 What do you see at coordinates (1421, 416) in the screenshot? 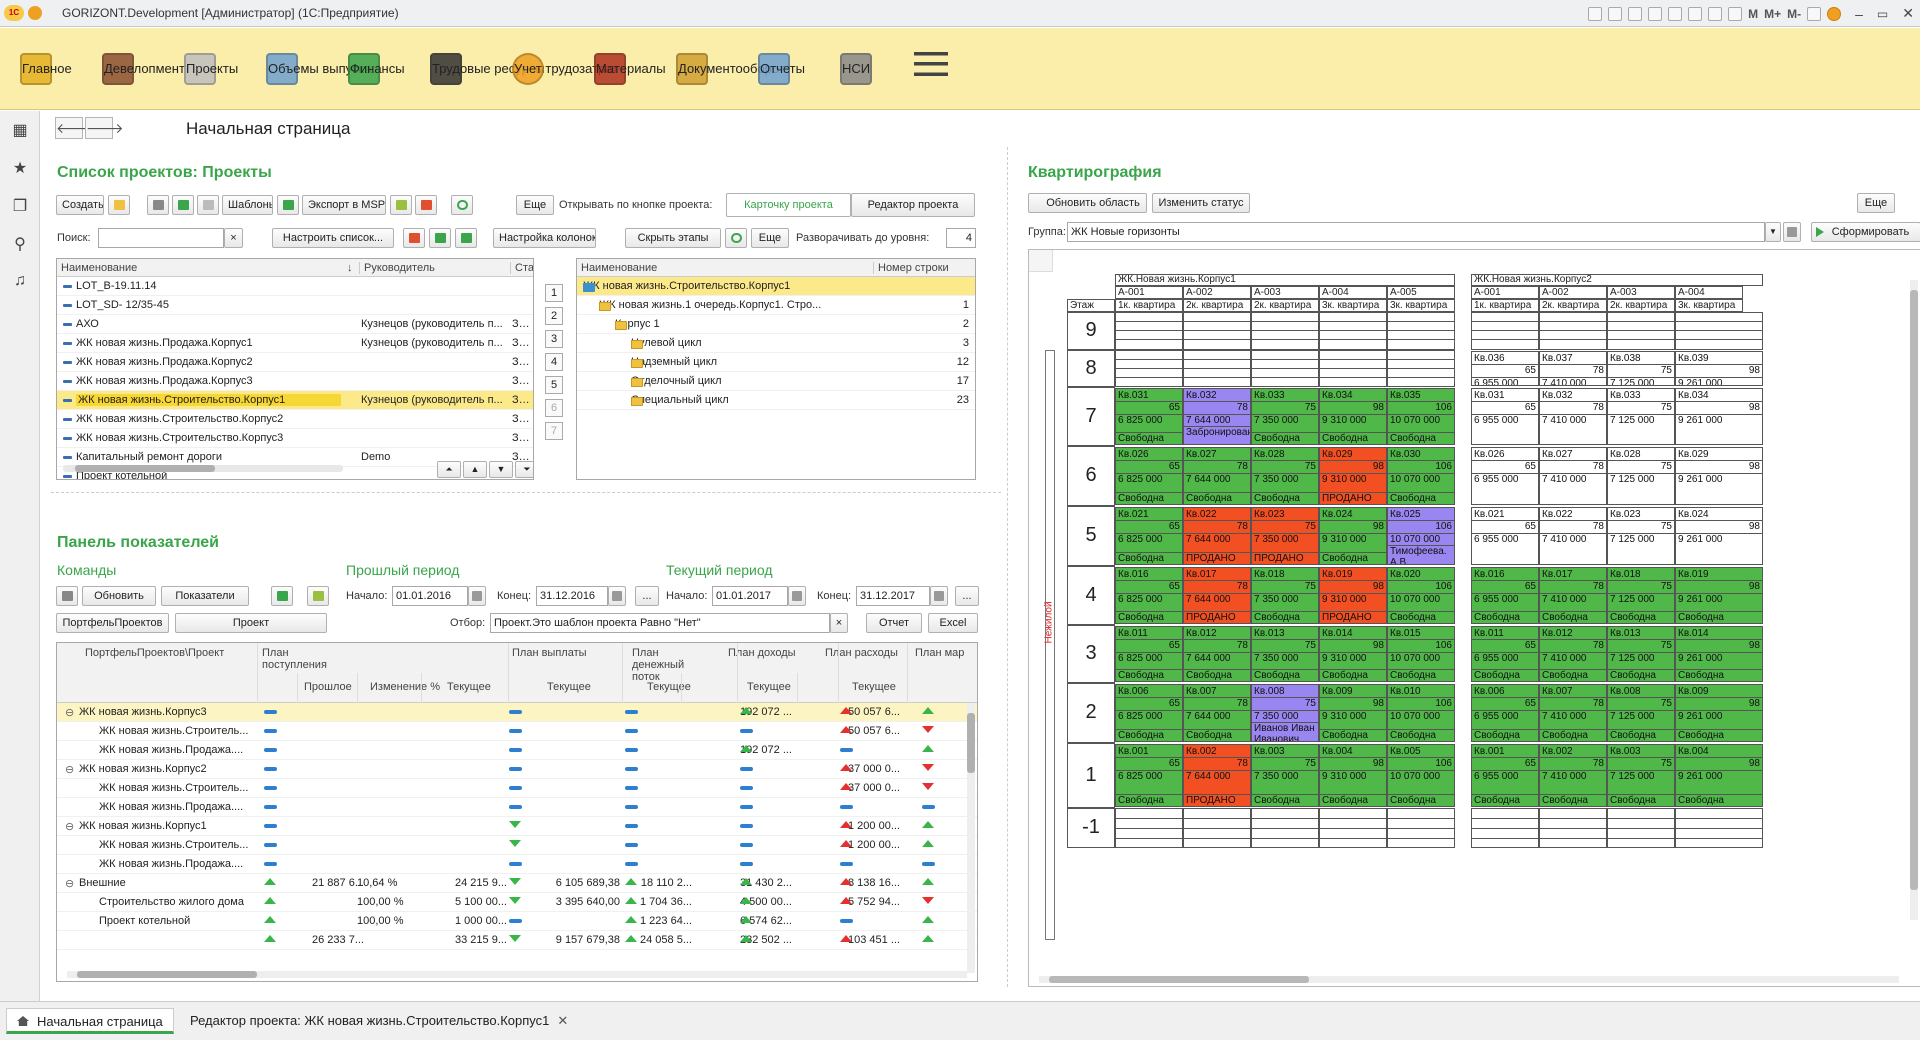
I see `apartment-cell: Кв.035 106 10 070 000 Свободна` at bounding box center [1421, 416].